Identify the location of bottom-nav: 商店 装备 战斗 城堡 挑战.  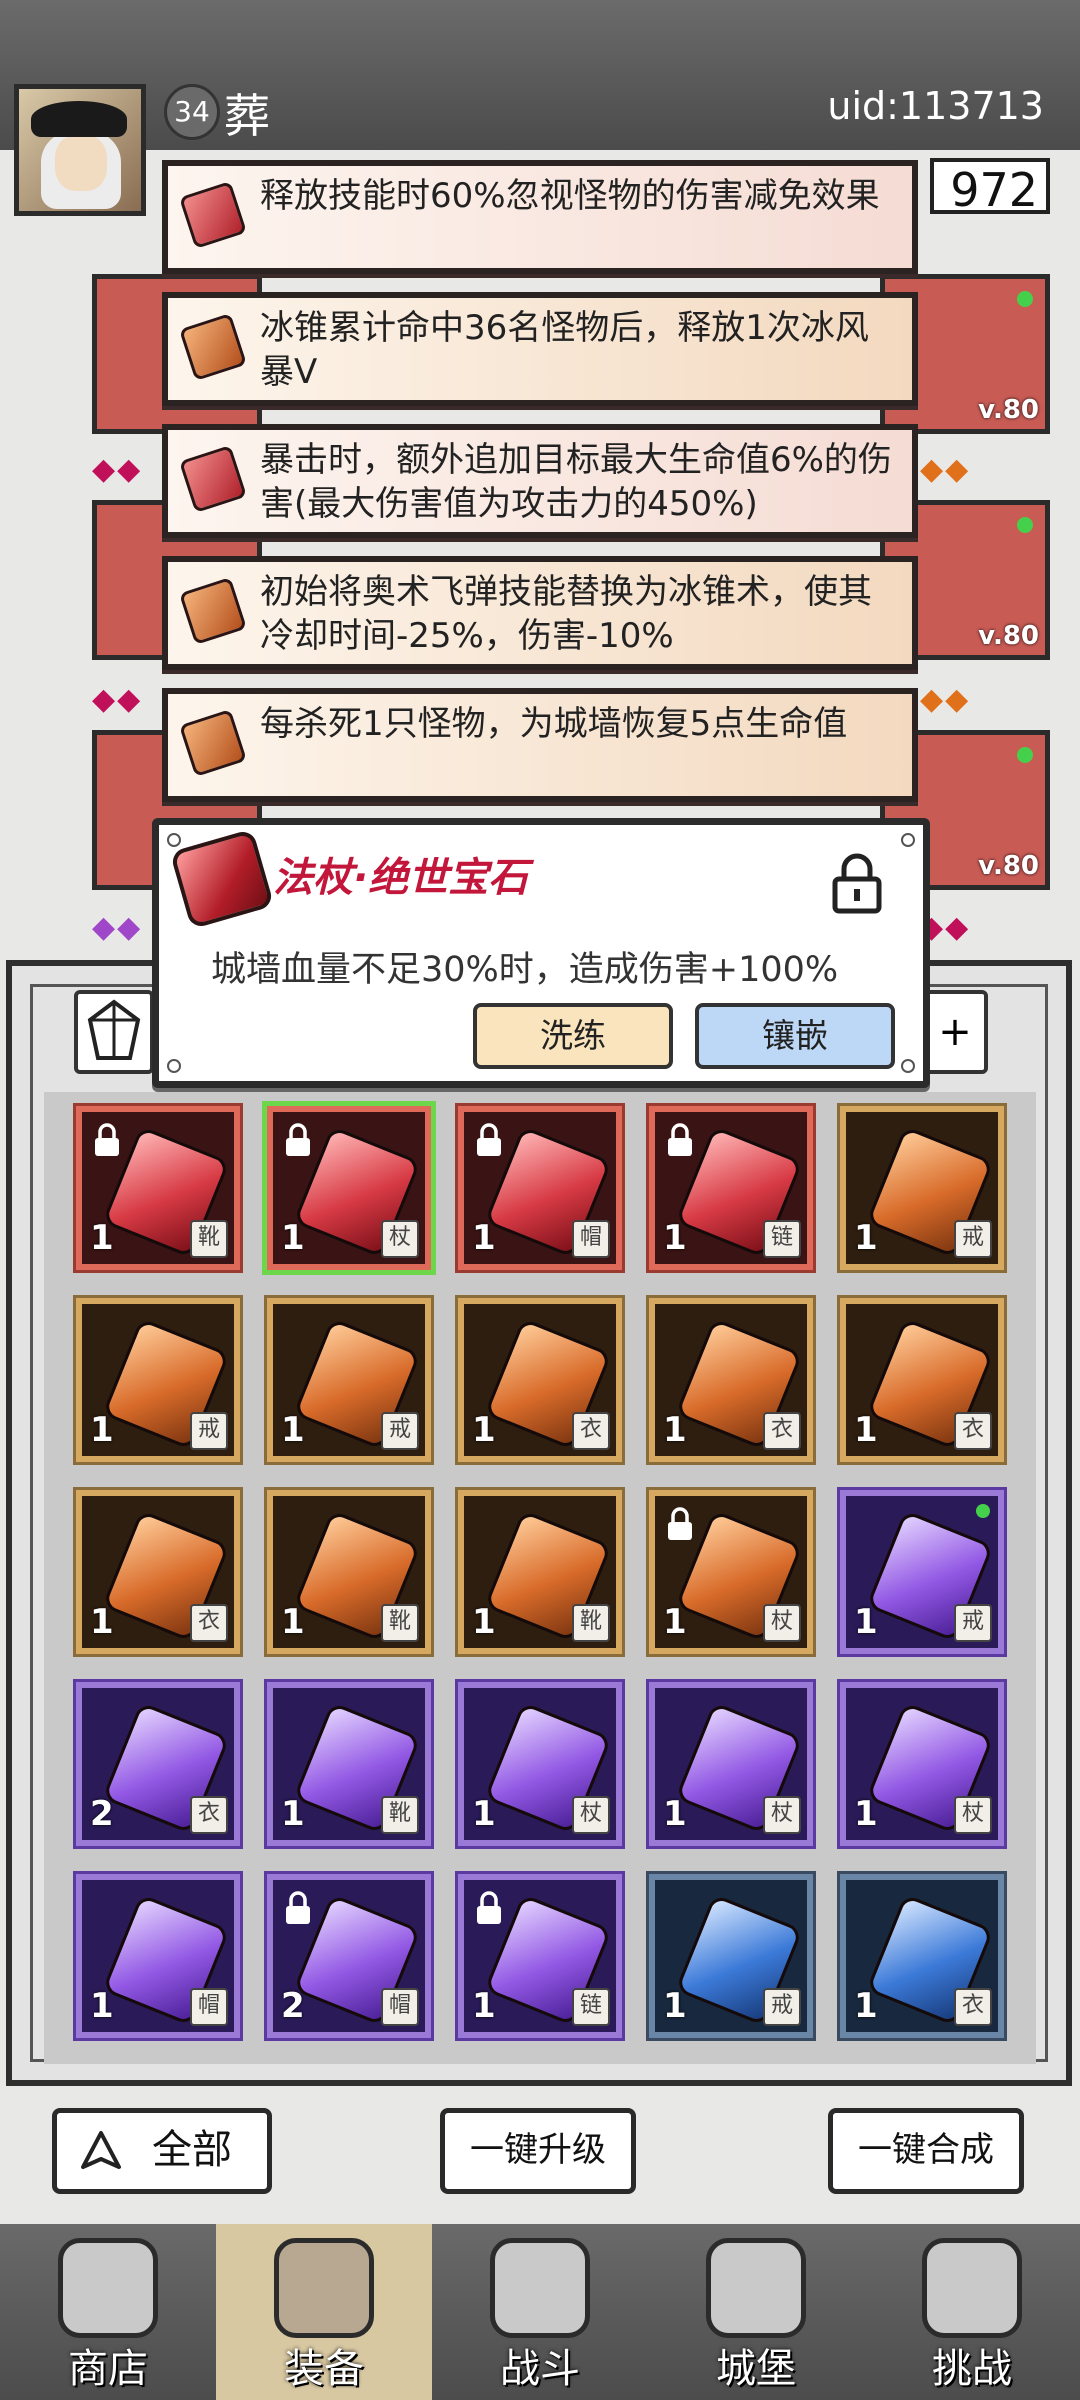
(540, 2312).